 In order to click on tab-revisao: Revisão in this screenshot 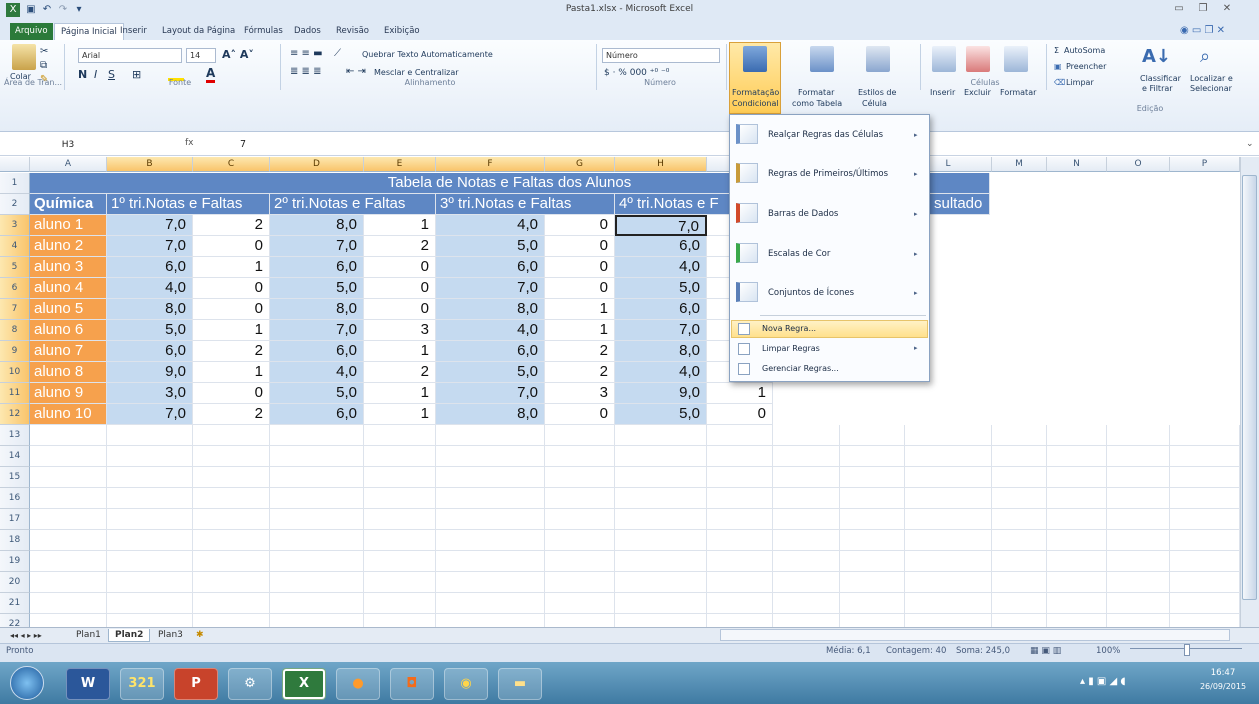, I will do `click(352, 31)`.